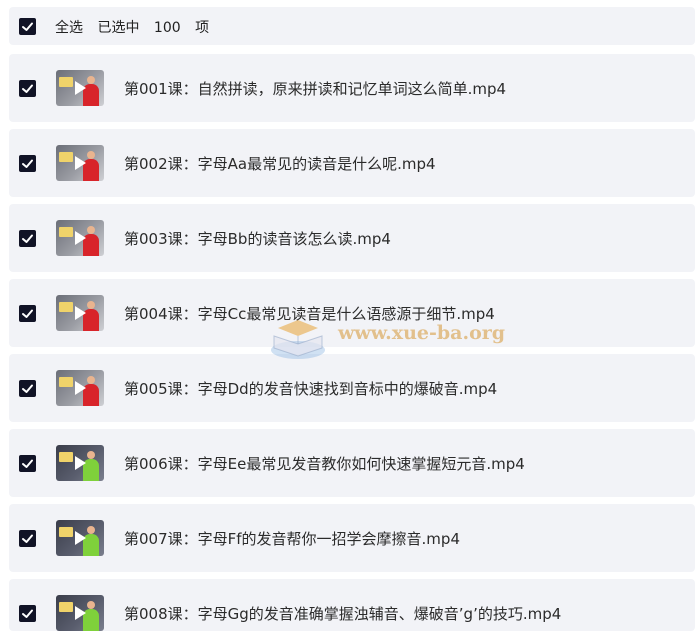 Image resolution: width=695 pixels, height=631 pixels. I want to click on file-name: 第006课：字母Ee最常见发音教你如何快速掌握短元音.mp4, so click(324, 463).